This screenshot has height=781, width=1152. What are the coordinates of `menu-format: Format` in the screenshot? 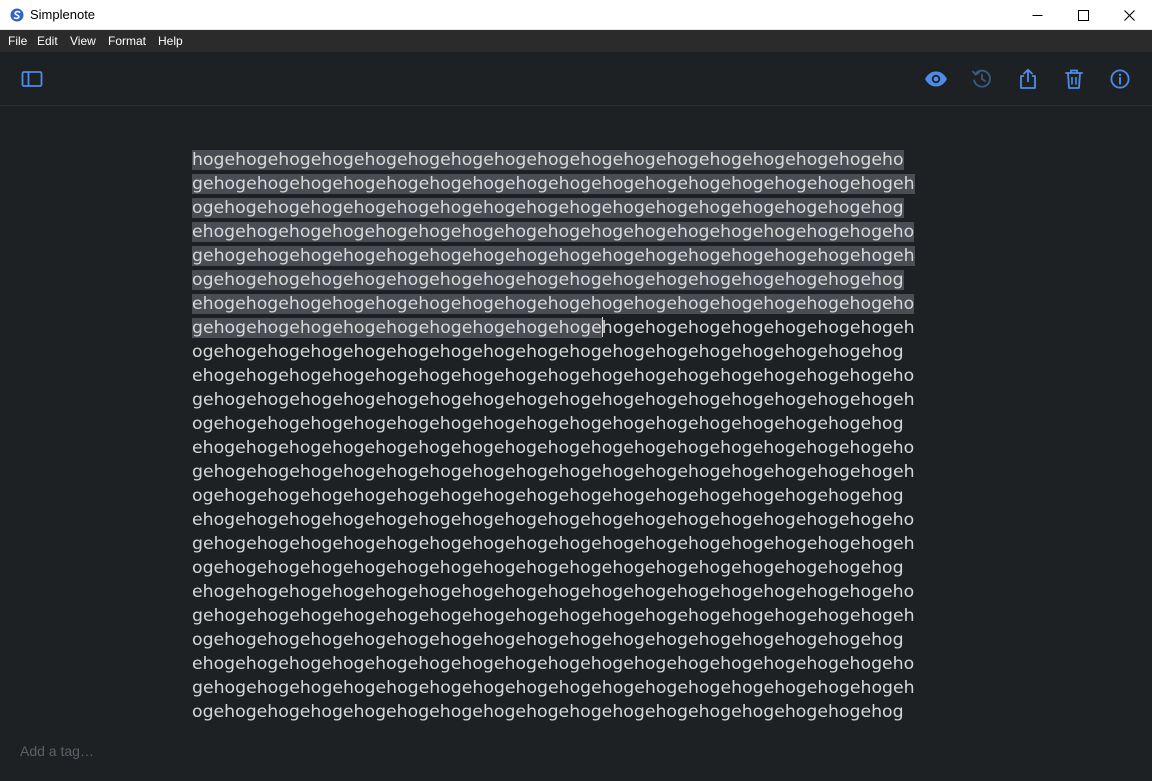 It's located at (127, 41).